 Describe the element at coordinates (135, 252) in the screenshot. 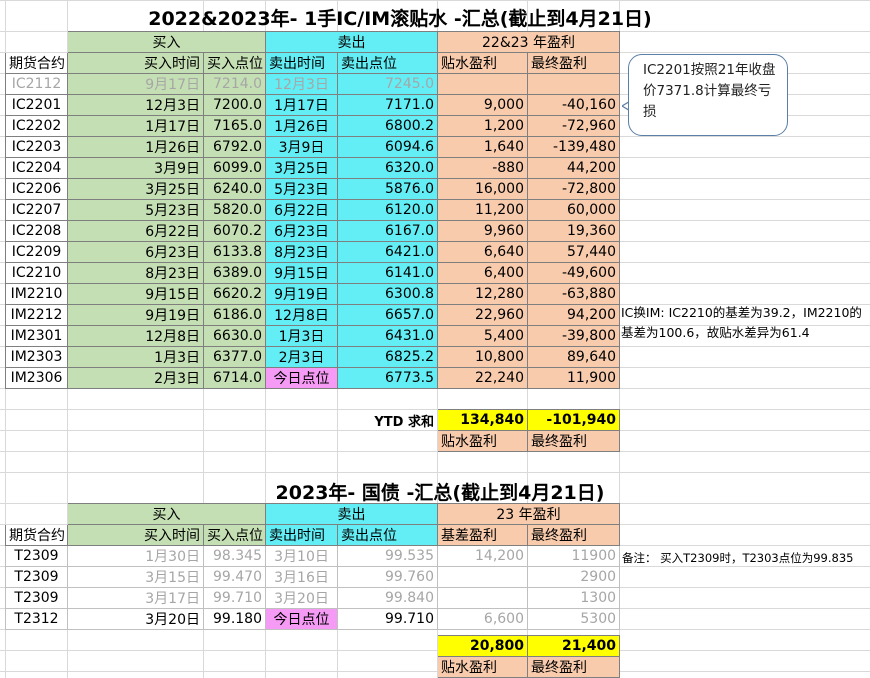

I see `buy-time-cell: 6月23日` at that location.